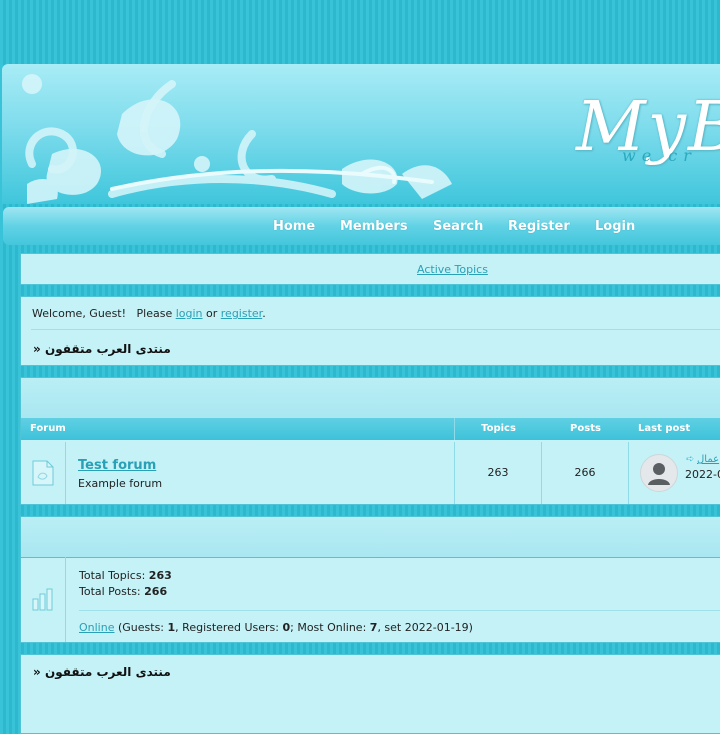  I want to click on active-topics-bar: Active Topics, so click(370, 269).